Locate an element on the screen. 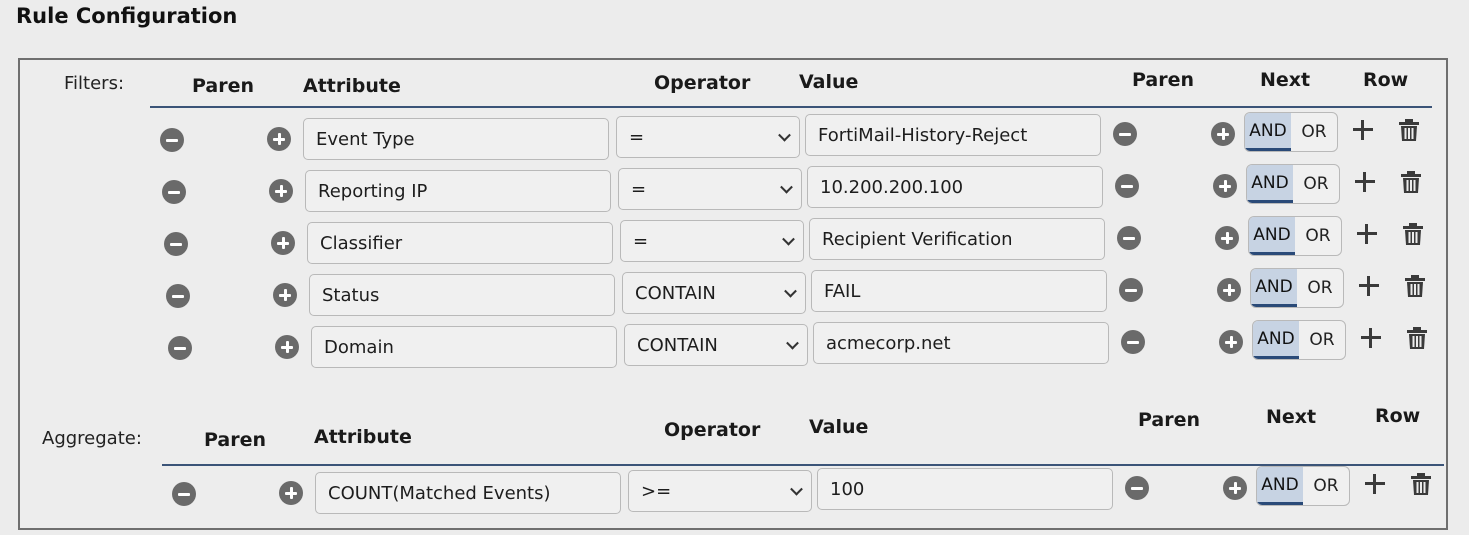 The width and height of the screenshot is (1469, 535). filters-header-paren-right: Paren is located at coordinates (1163, 80).